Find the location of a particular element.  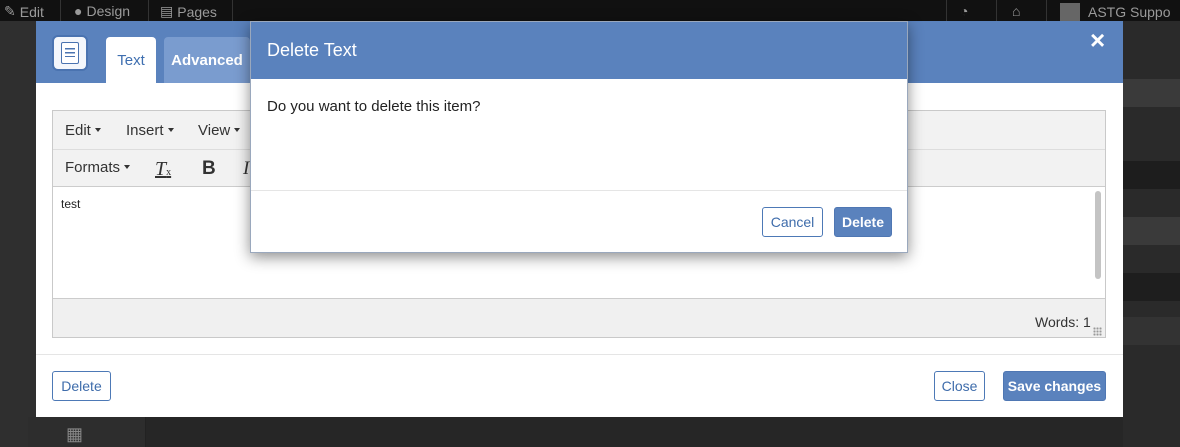

edit-menu: ✎ Edit is located at coordinates (24, 11).